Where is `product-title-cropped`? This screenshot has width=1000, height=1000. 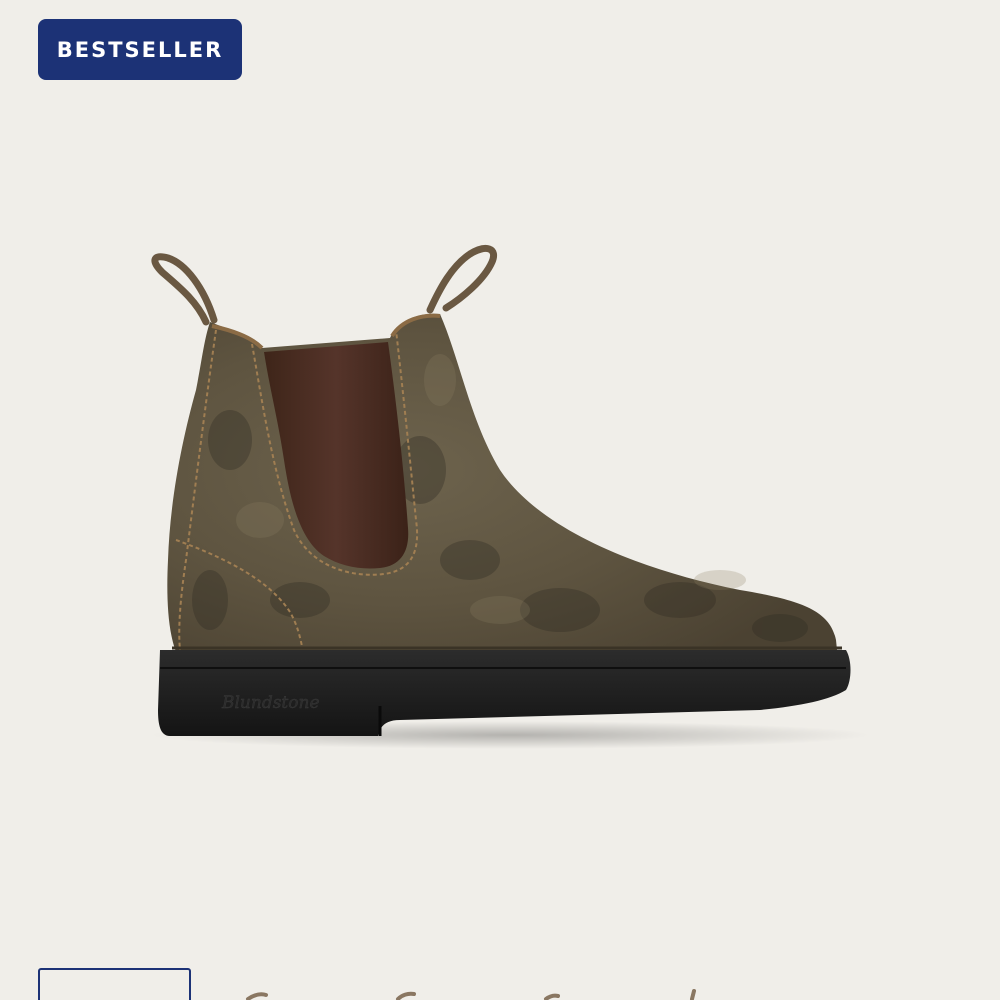 product-title-cropped is located at coordinates (471, 994).